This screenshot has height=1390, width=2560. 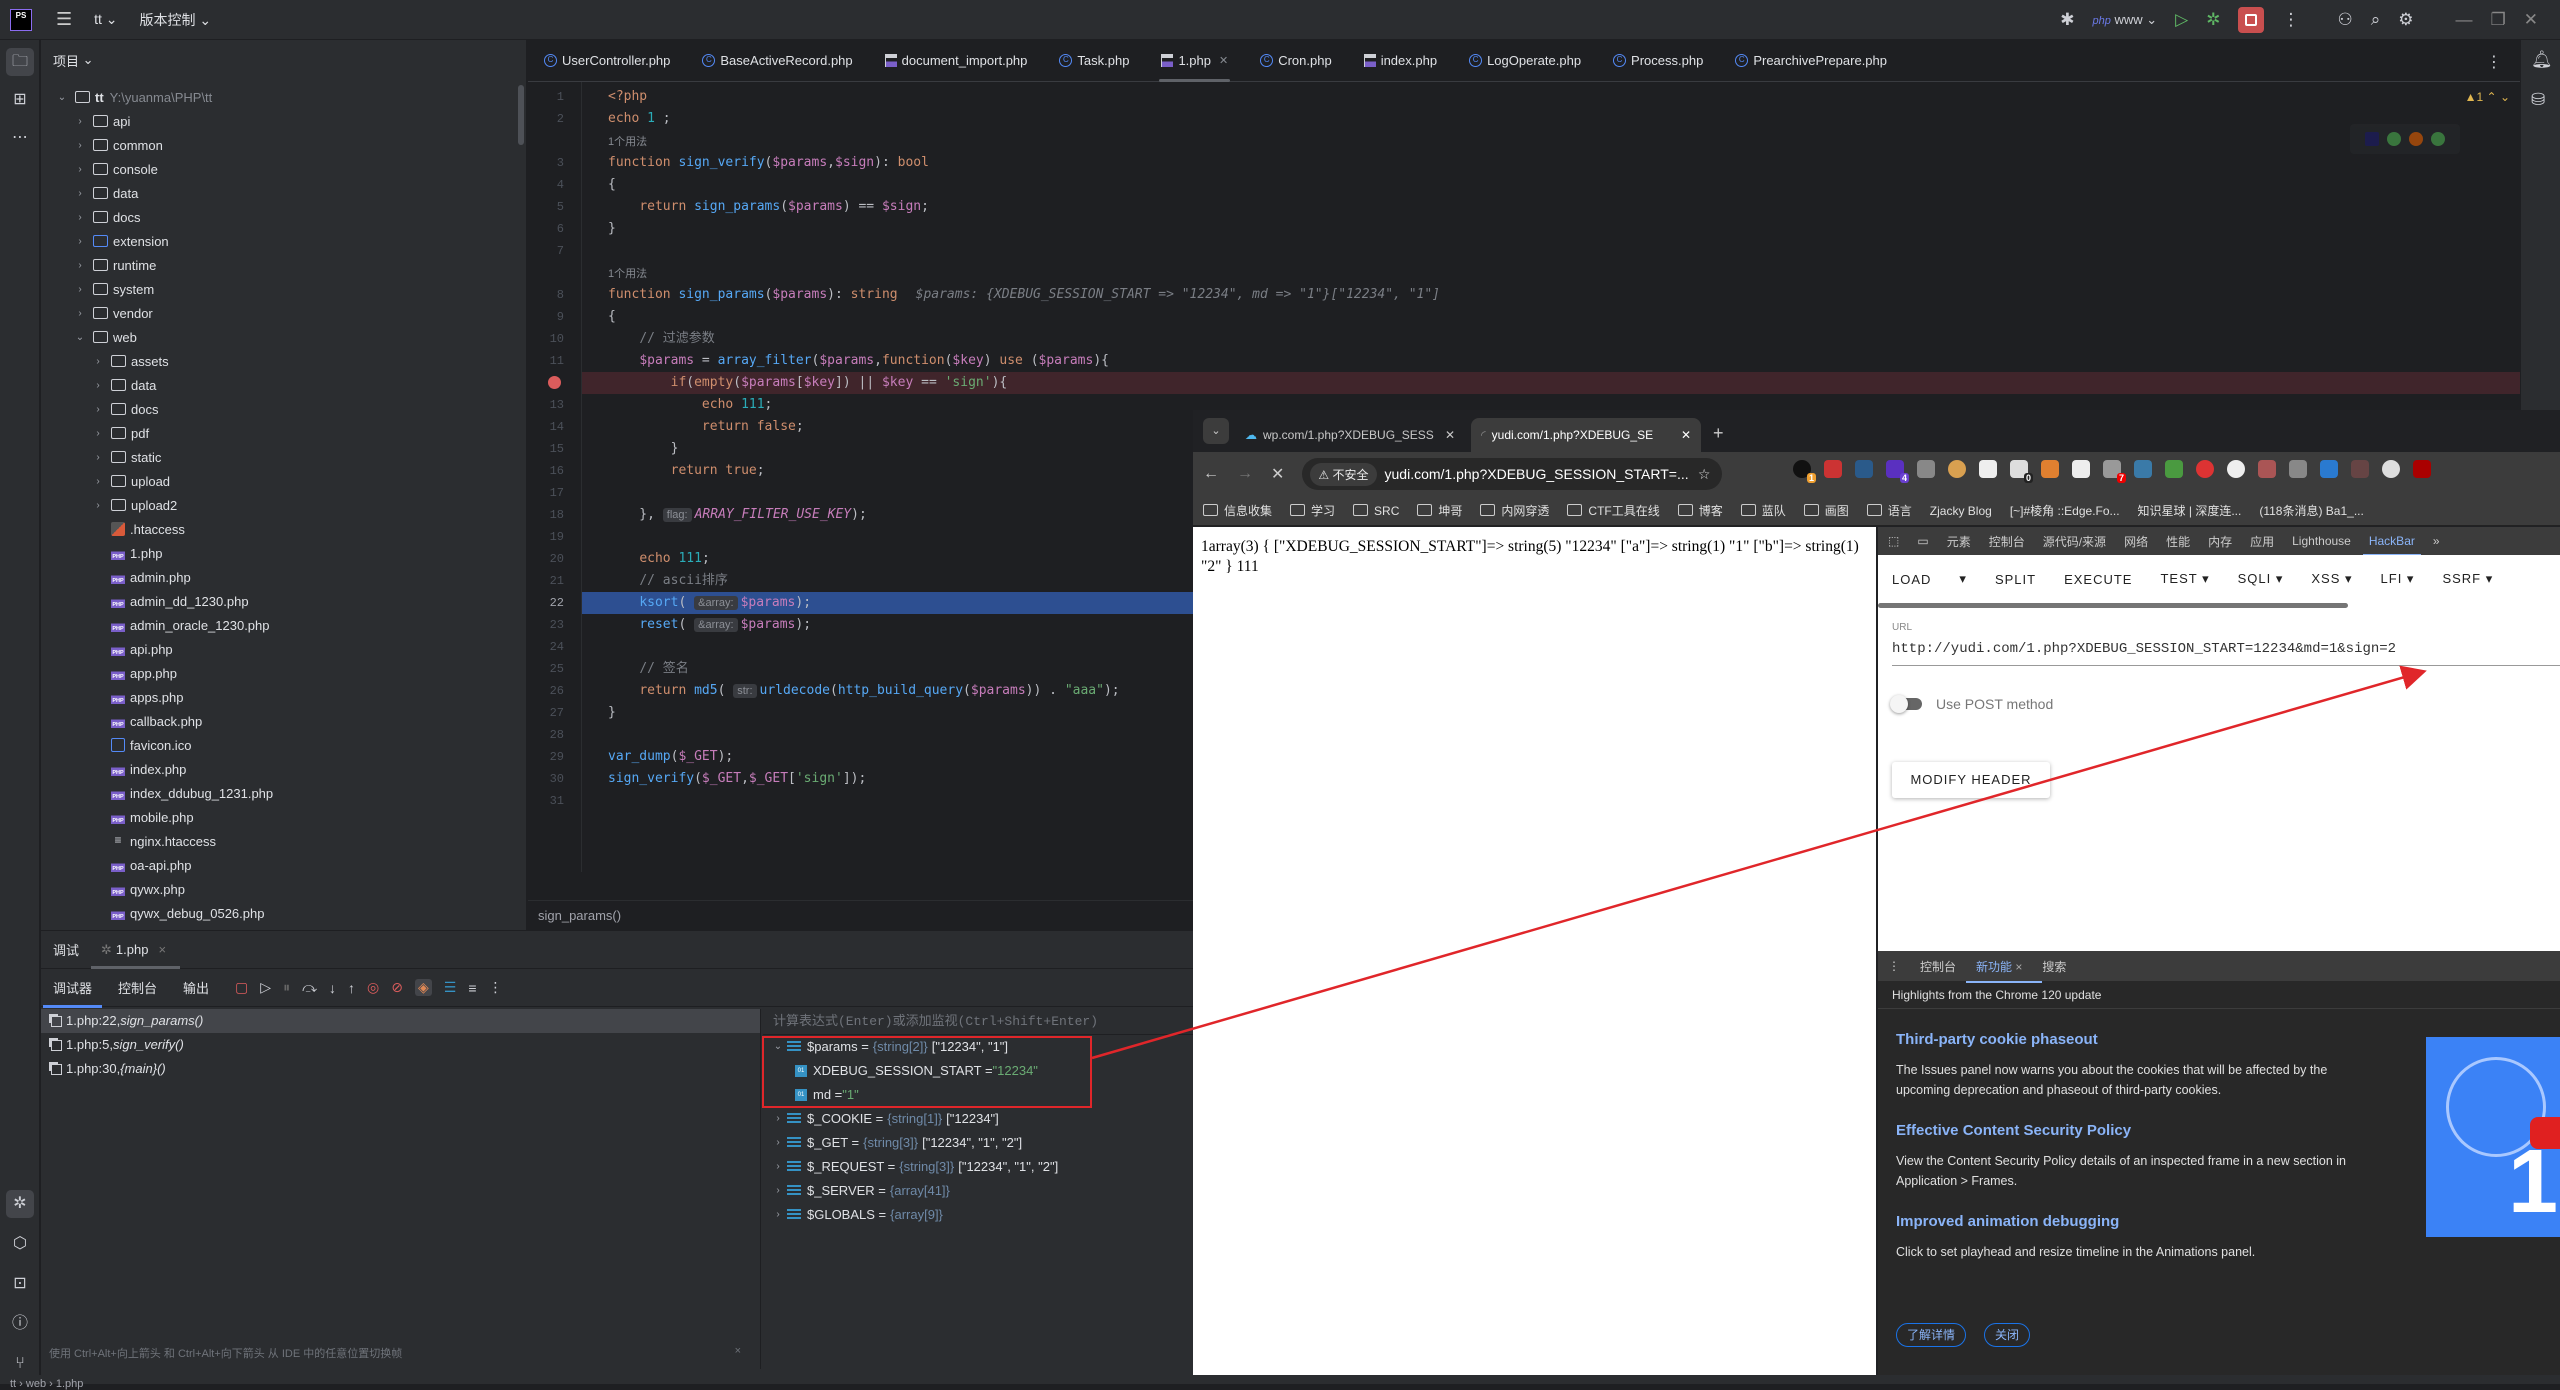 I want to click on line-number: 3, so click(x=546, y=163).